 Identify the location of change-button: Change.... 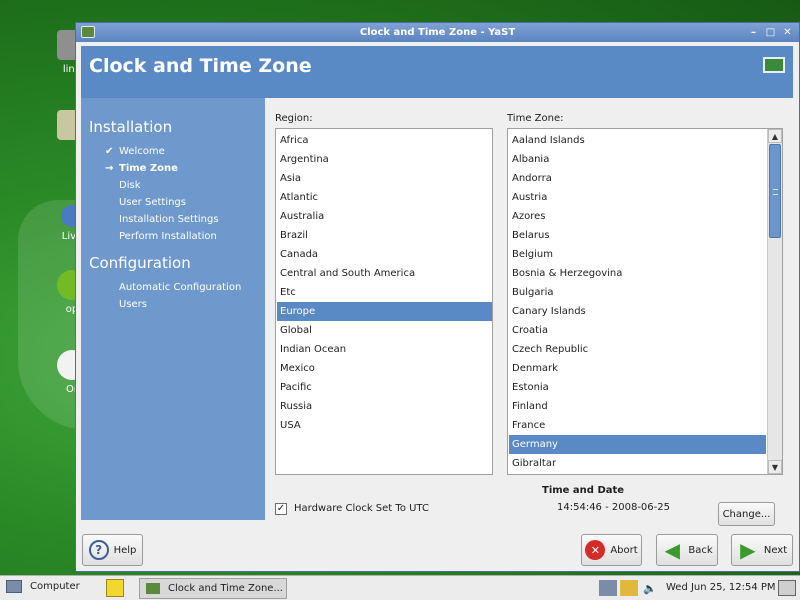
(746, 514).